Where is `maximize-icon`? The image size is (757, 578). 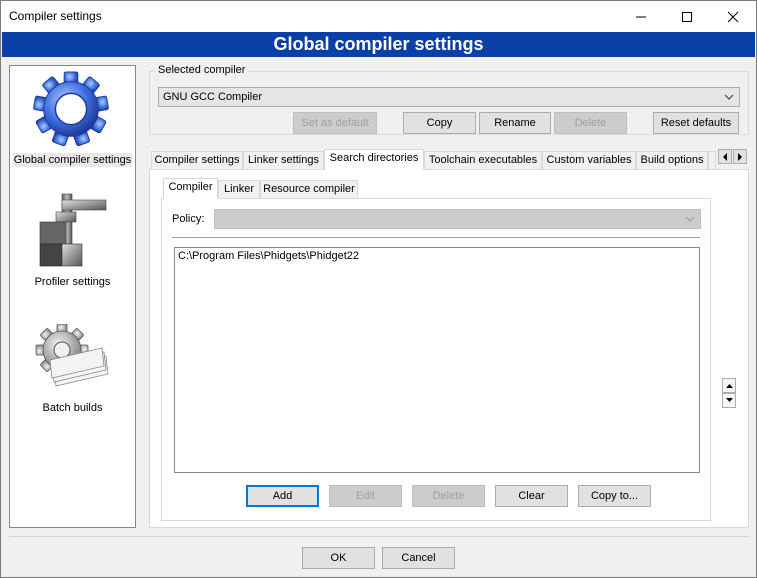 maximize-icon is located at coordinates (687, 16).